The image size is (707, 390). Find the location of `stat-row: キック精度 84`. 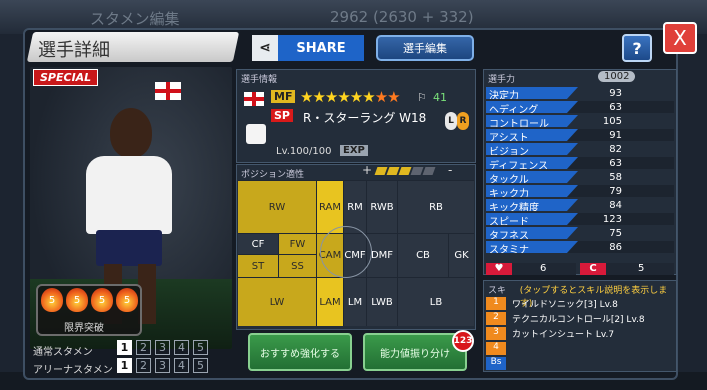

stat-row: キック精度 84 is located at coordinates (580, 205).